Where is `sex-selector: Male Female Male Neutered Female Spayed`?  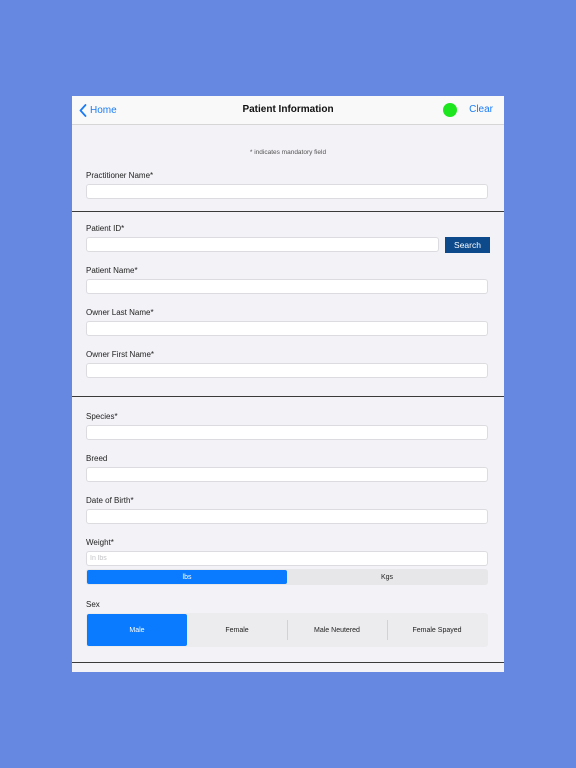
sex-selector: Male Female Male Neutered Female Spayed is located at coordinates (287, 630).